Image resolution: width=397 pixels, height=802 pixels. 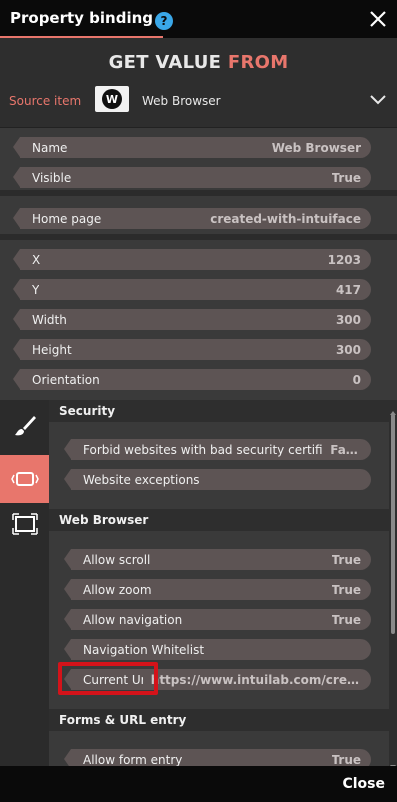 I want to click on close-button: Close, so click(x=363, y=784).